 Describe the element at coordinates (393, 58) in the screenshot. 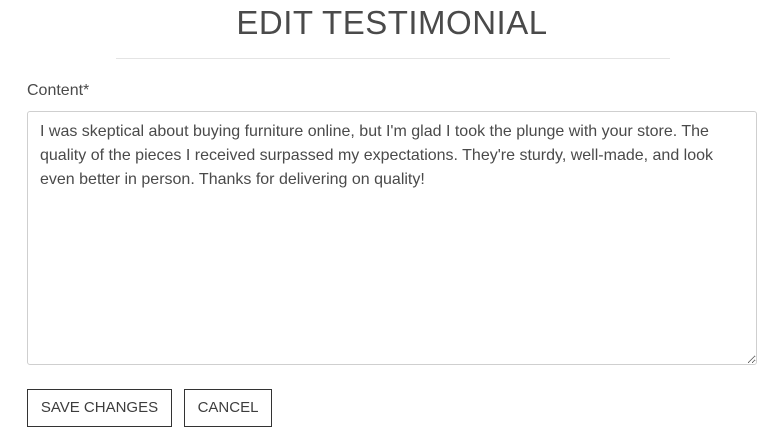

I see `title-divider` at that location.